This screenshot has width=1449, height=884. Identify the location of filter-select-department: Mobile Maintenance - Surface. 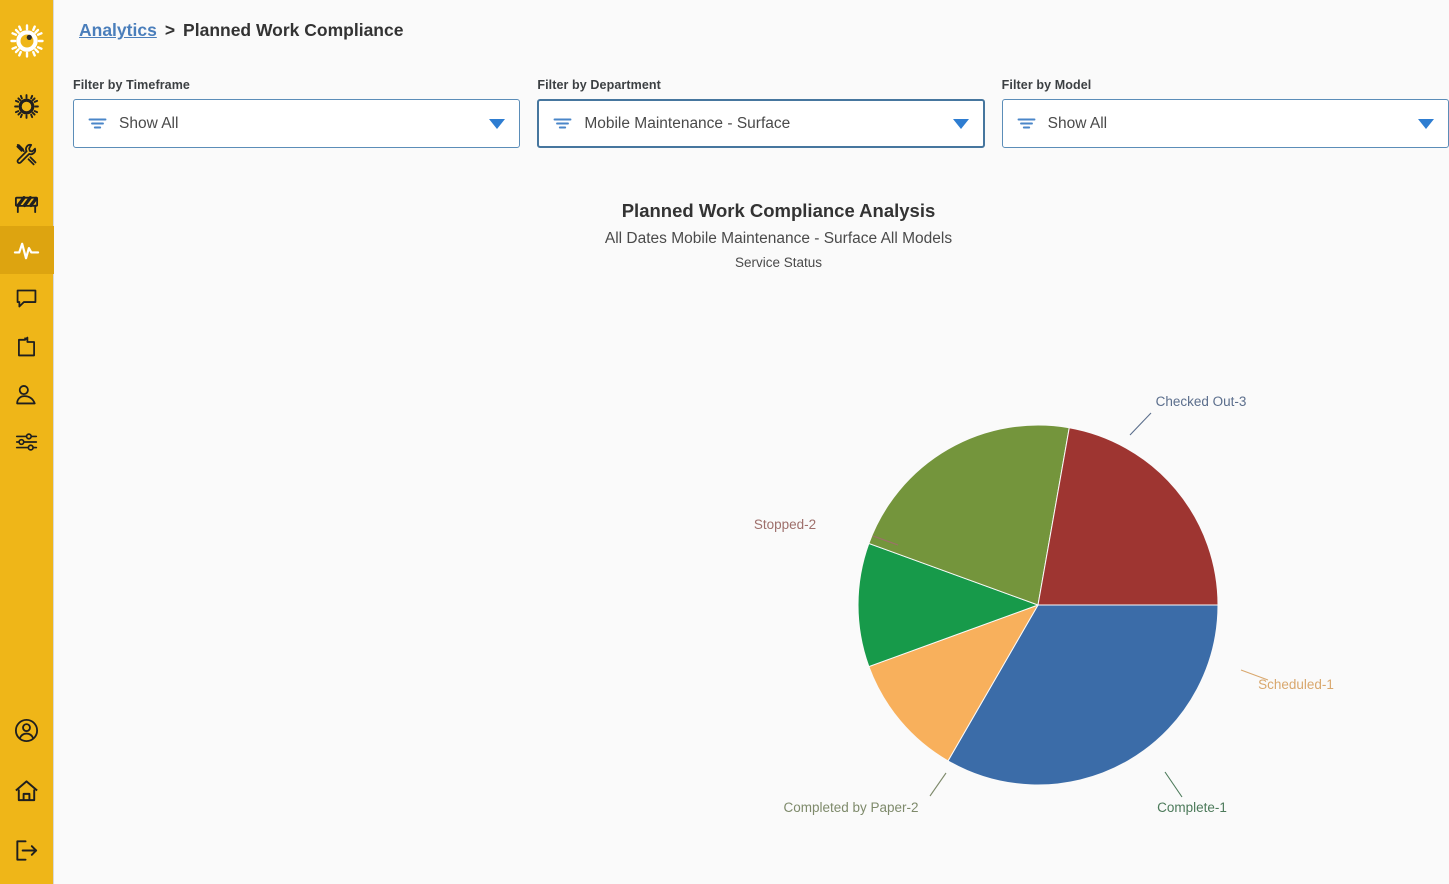
(761, 123).